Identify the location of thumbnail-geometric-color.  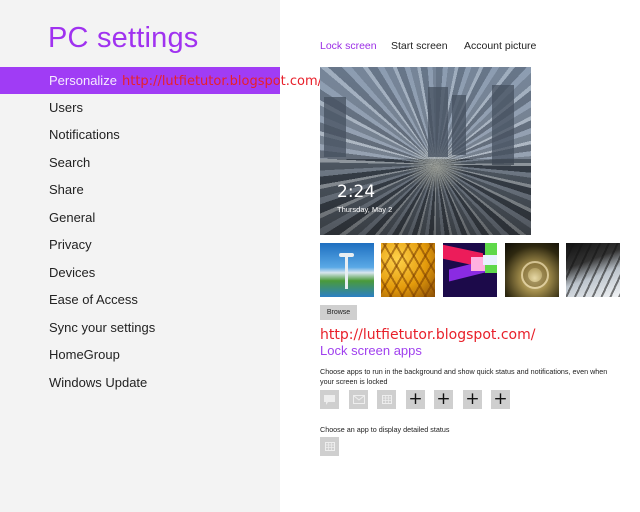
(470, 270).